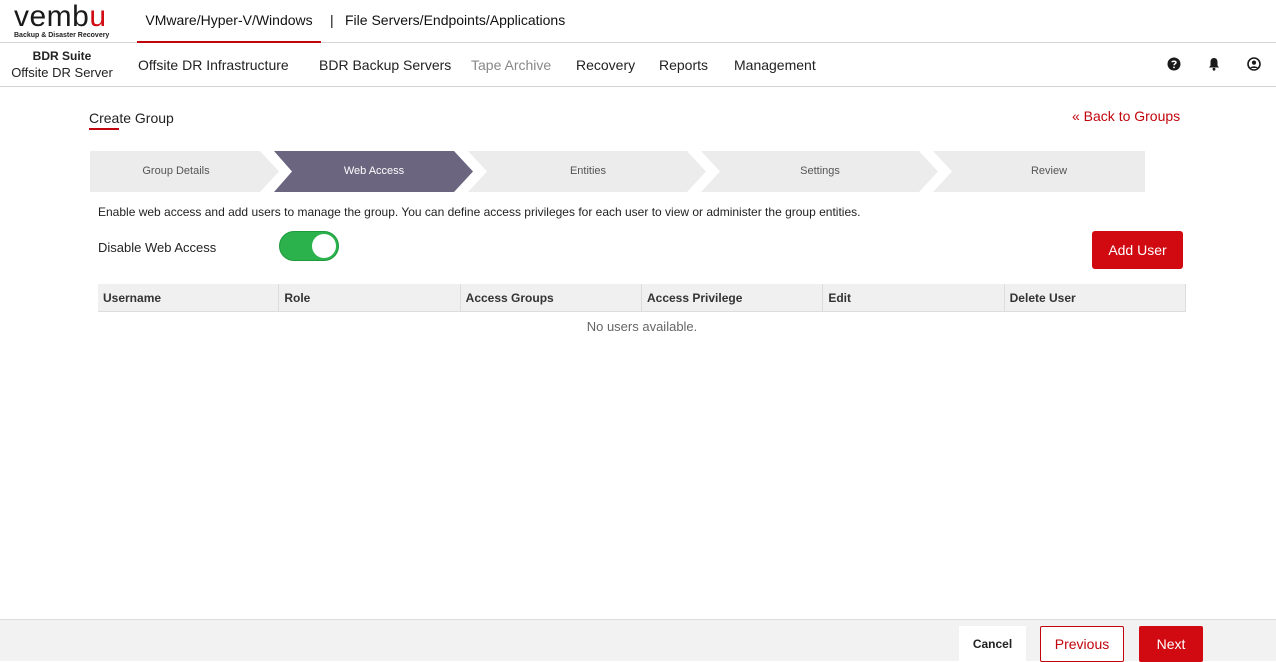  I want to click on column-edit: Edit, so click(912, 297).